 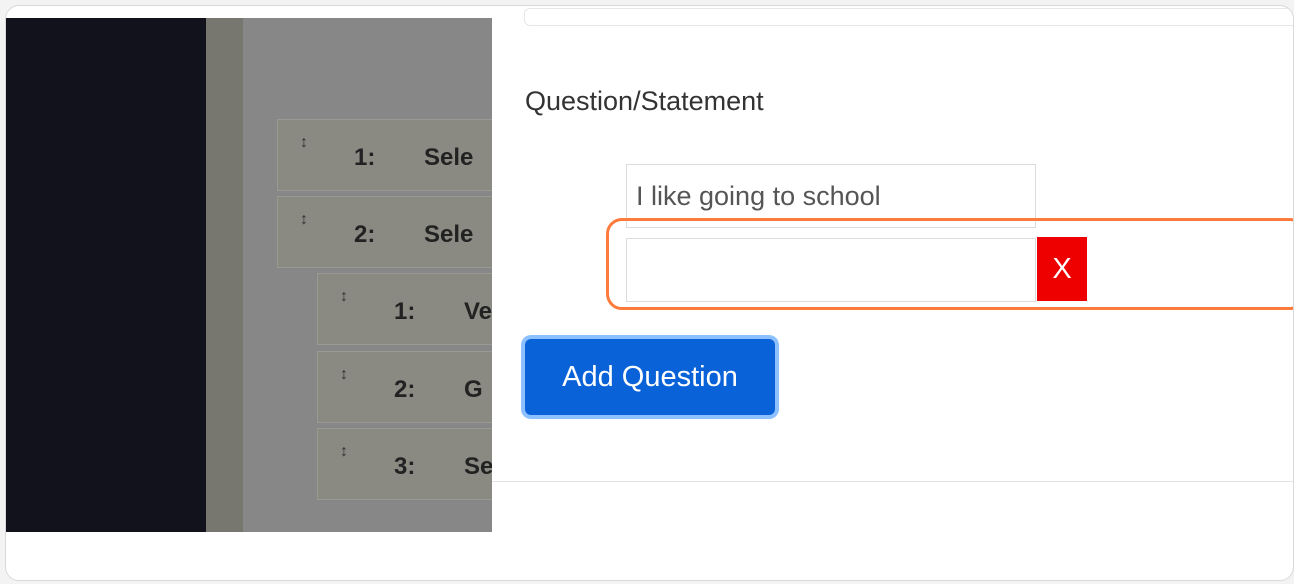 I want to click on list-item: ↕ 1: Sele, so click(x=384, y=155).